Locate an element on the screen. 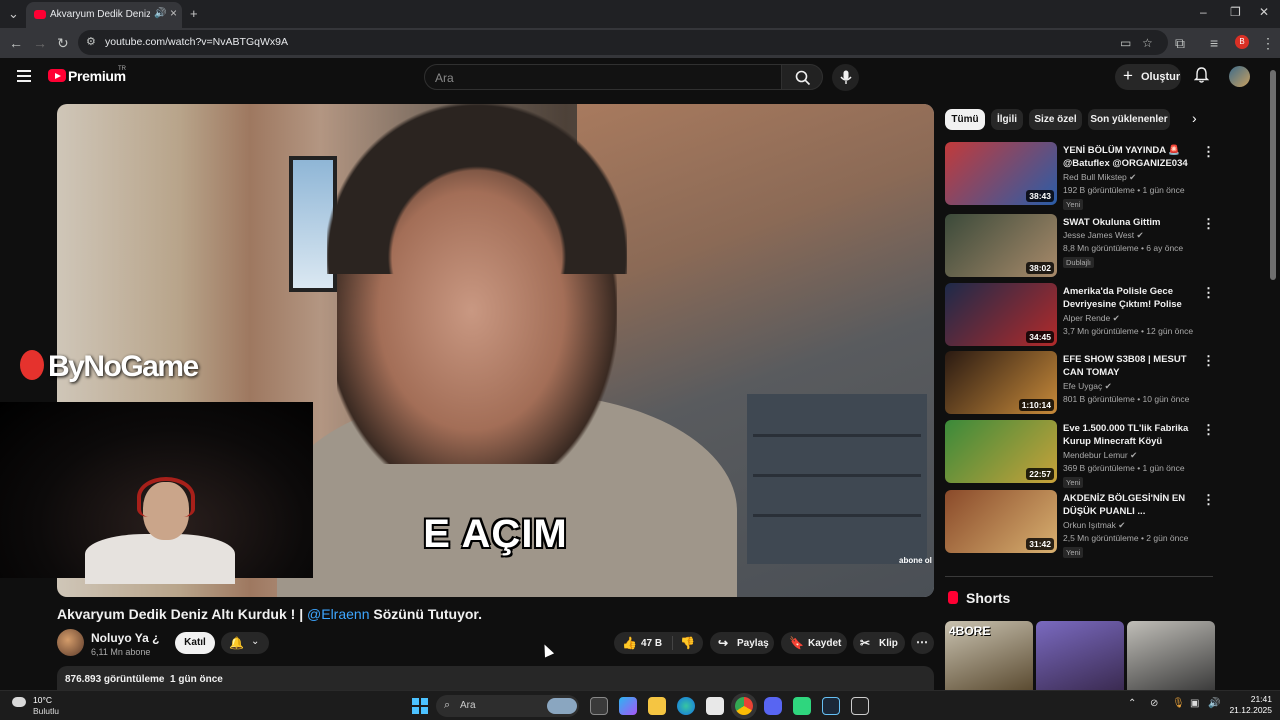 This screenshot has width=1280, height=720. clock-time: 21:41 is located at coordinates (1255, 699).